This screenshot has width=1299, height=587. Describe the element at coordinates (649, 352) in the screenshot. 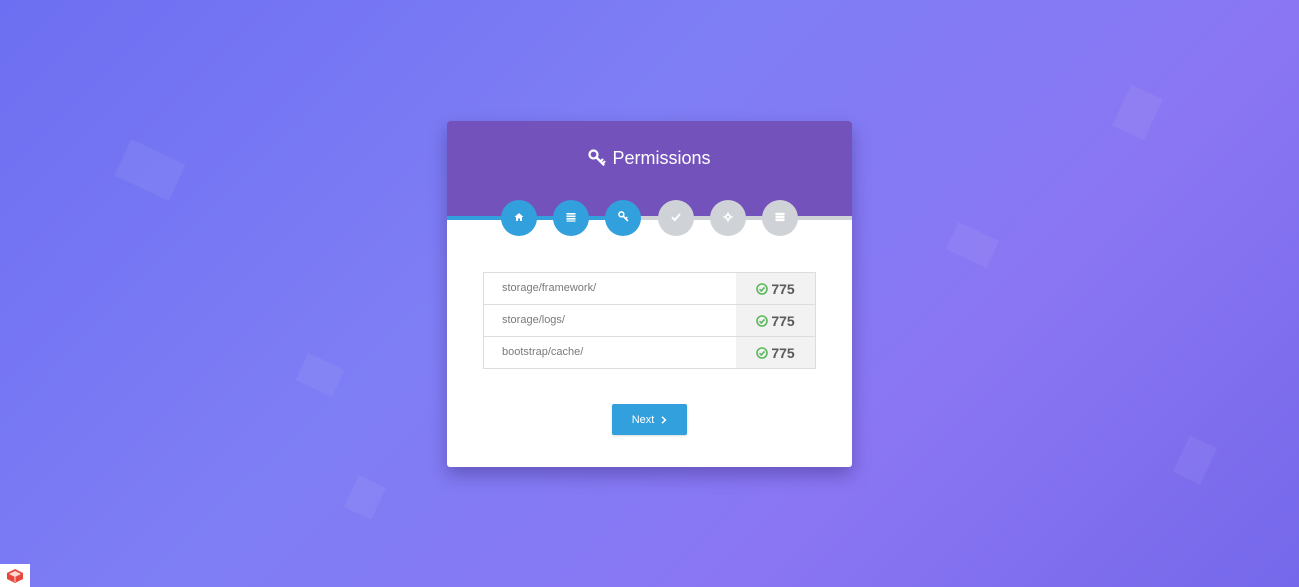

I see `table-row: bootstrap/cache/ 775` at that location.